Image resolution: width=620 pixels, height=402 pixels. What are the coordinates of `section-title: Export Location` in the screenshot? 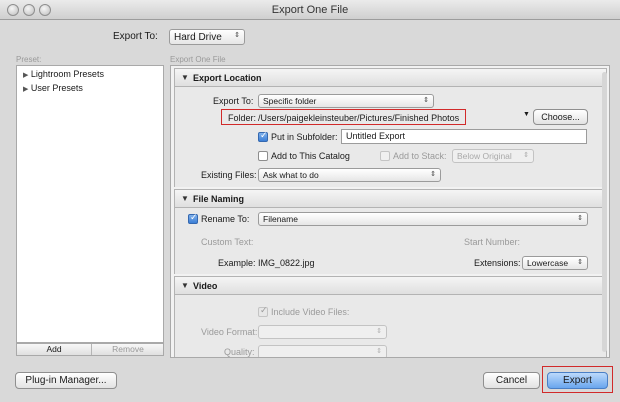 It's located at (227, 78).